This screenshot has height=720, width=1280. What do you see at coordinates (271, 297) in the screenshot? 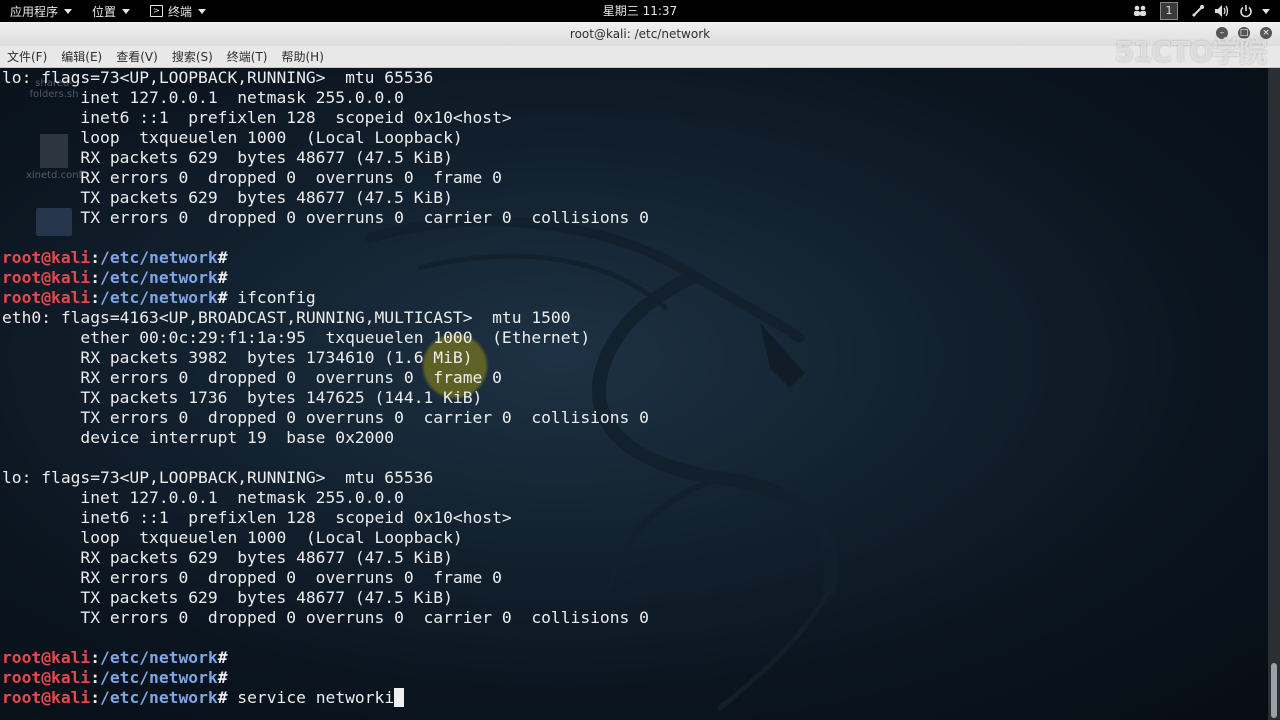
I see `command-text: ifconfig` at bounding box center [271, 297].